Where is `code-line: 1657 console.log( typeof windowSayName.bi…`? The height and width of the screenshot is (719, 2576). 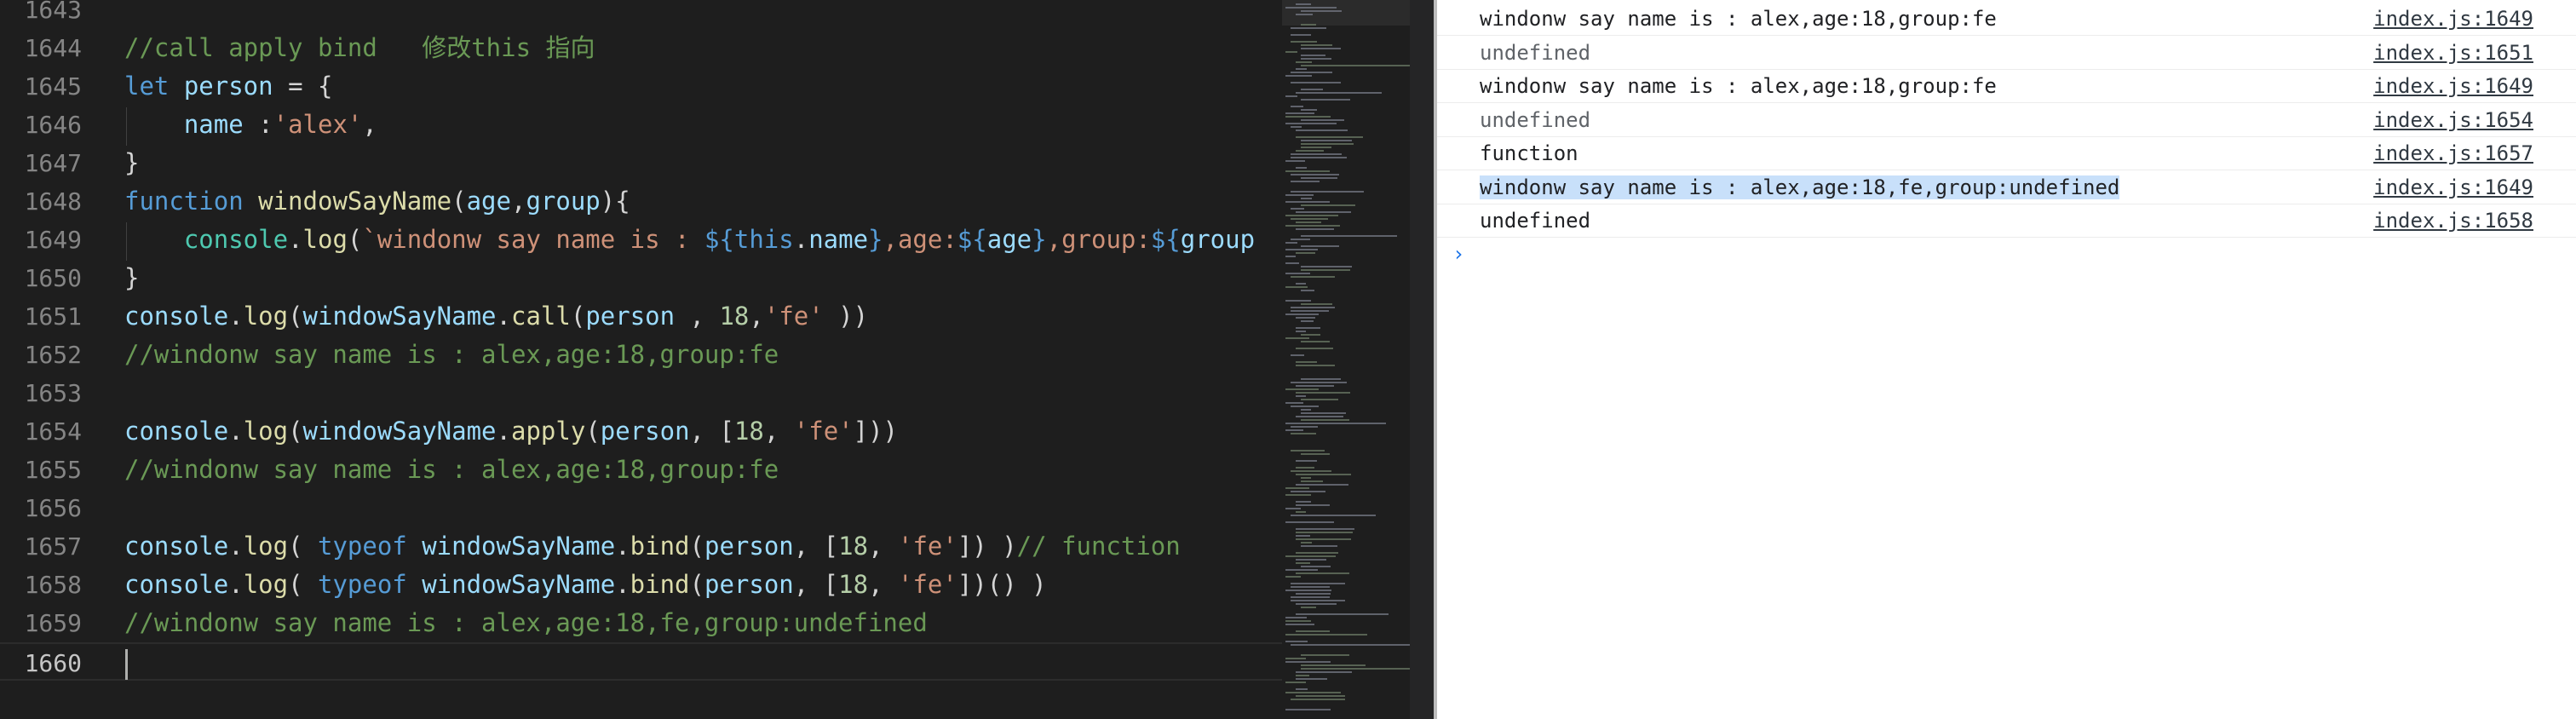 code-line: 1657 console.log( typeof windowSayName.bi… is located at coordinates (641, 546).